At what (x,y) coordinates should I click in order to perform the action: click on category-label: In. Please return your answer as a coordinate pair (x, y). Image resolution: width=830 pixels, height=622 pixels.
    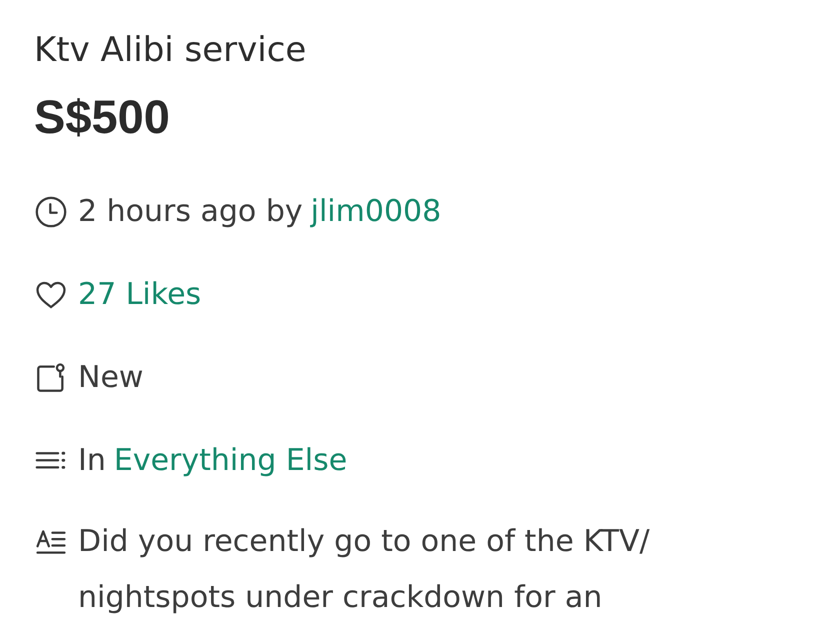
    Looking at the image, I should click on (92, 461).